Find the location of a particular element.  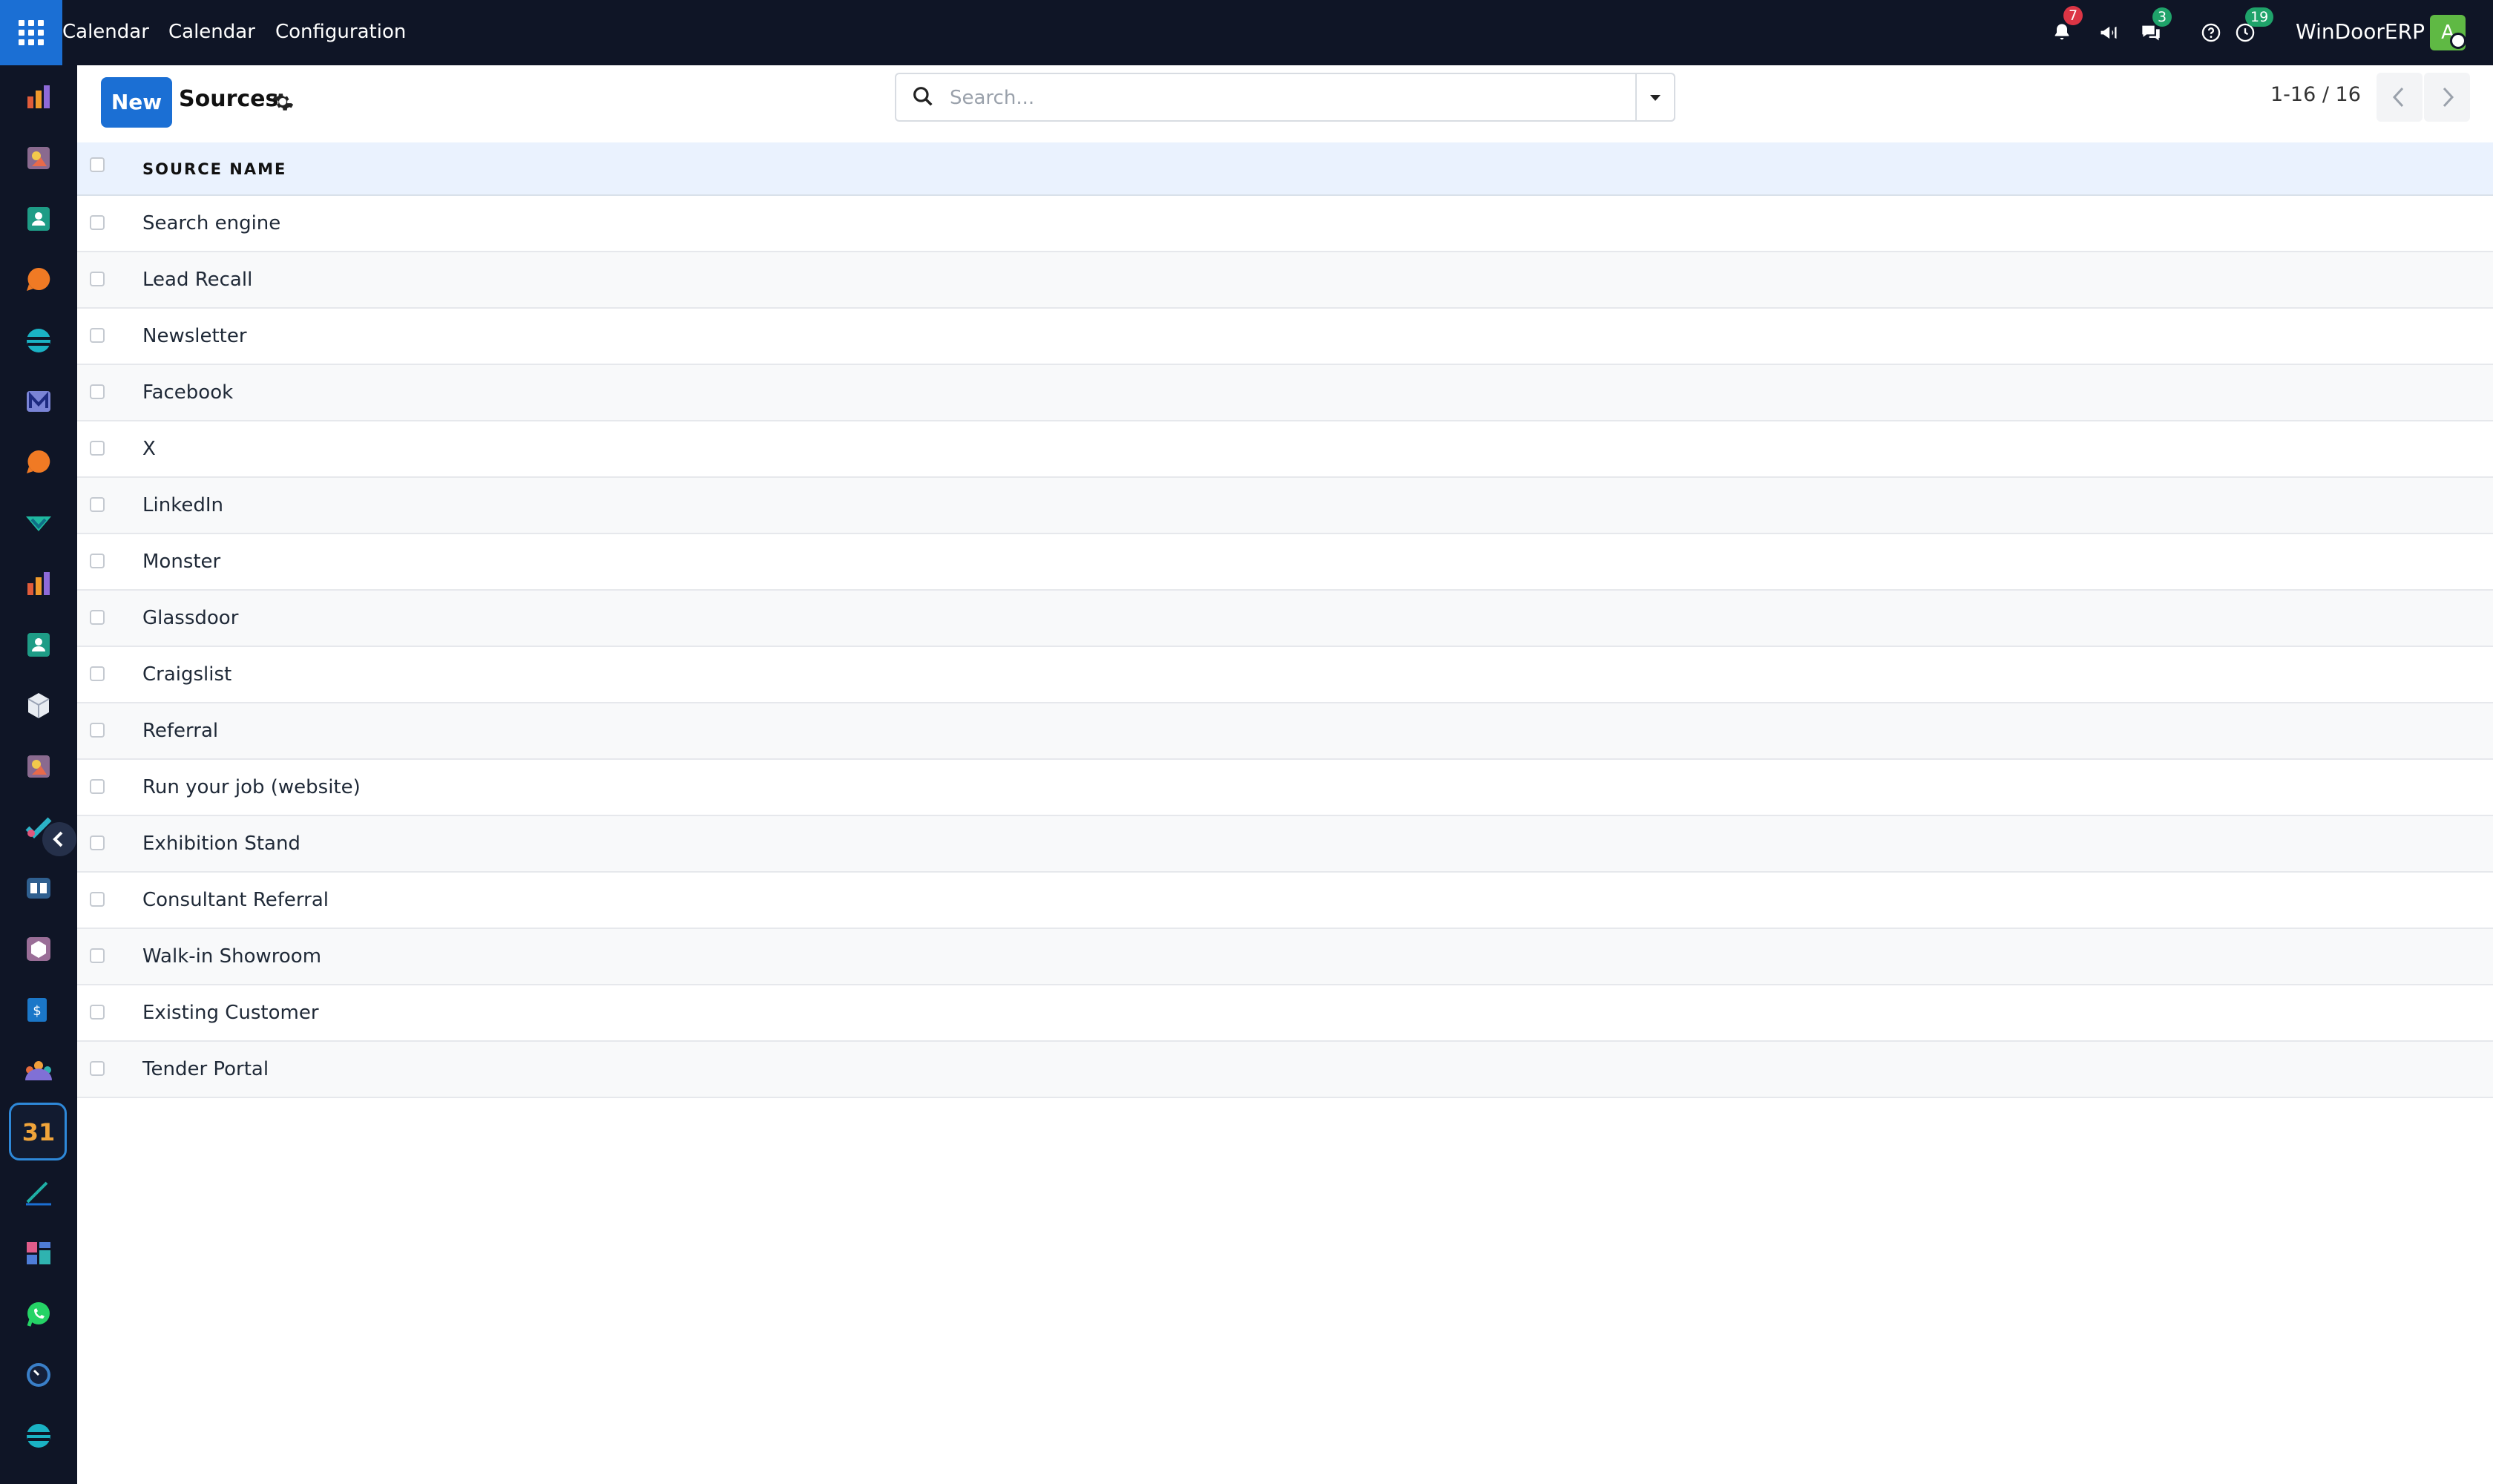

dashboards-icon is located at coordinates (39, 1253).